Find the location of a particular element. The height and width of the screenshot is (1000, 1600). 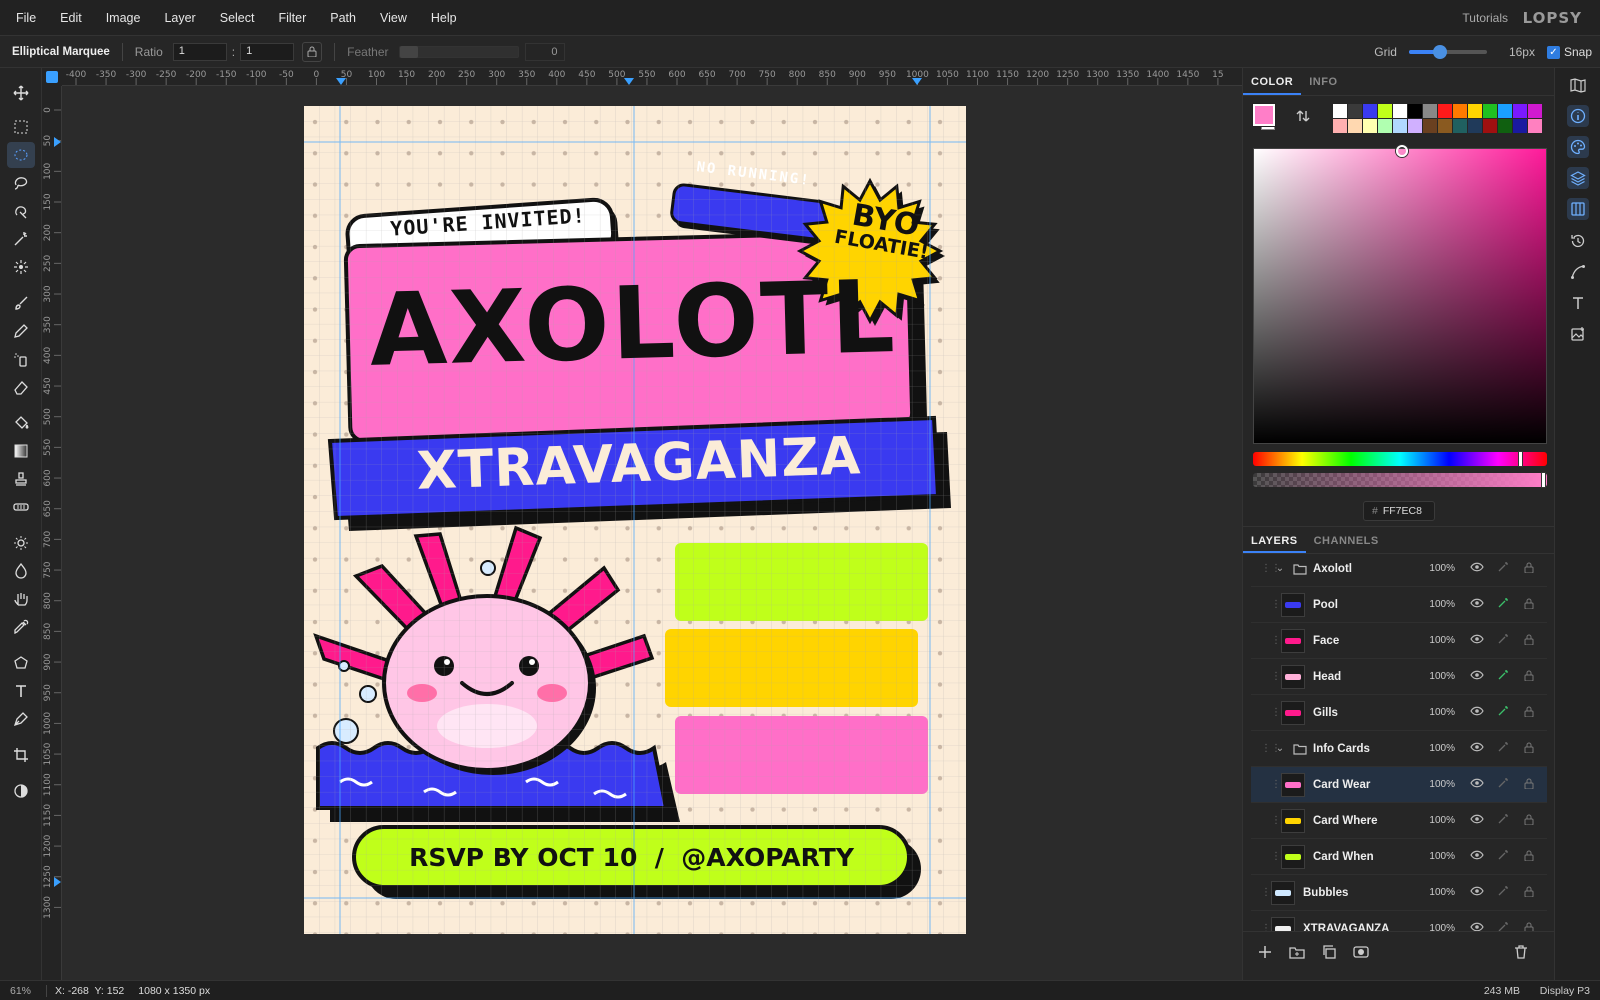

burn-tool is located at coordinates (21, 571).